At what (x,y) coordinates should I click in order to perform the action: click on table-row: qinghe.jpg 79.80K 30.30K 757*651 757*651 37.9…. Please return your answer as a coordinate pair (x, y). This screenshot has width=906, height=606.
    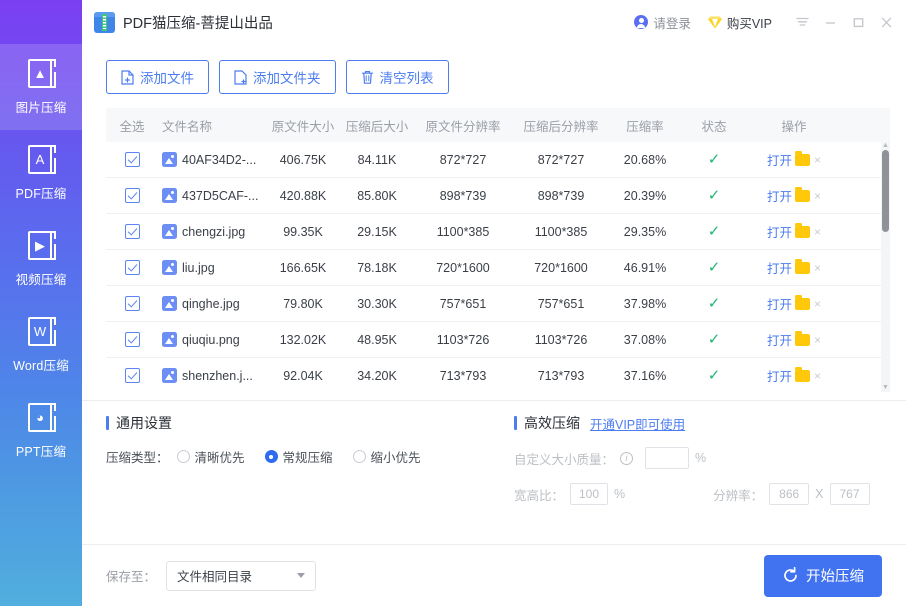
    Looking at the image, I should click on (498, 304).